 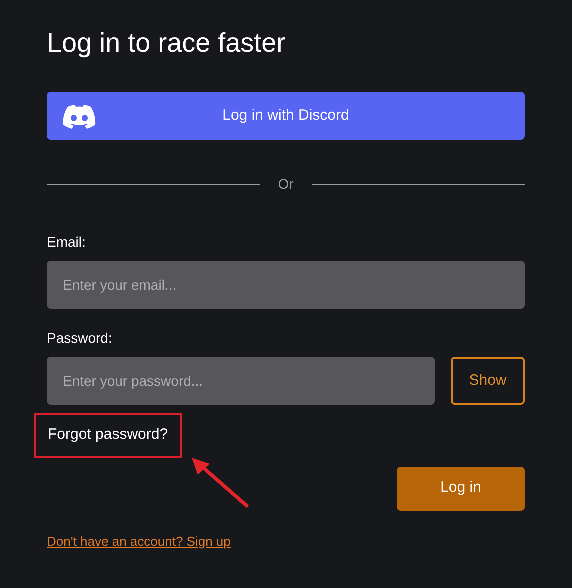 I want to click on divider-label: Or, so click(x=286, y=184).